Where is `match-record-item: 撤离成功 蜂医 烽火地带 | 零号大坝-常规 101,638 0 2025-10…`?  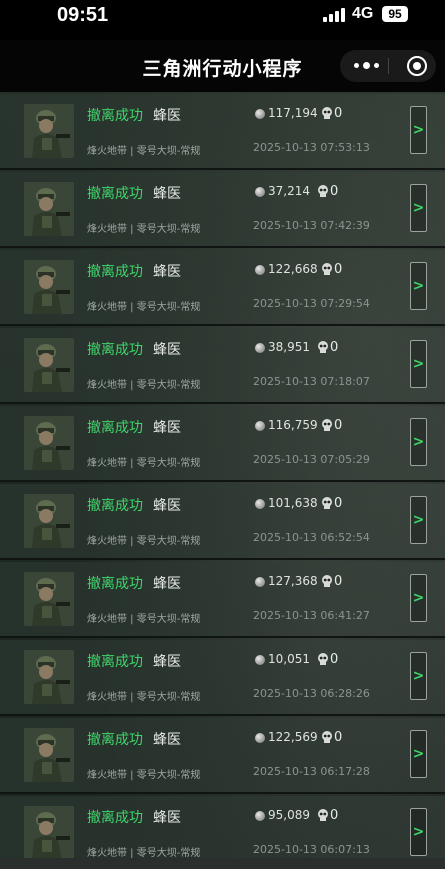 match-record-item: 撤离成功 蜂医 烽火地带 | 零号大坝-常规 101,638 0 2025-10… is located at coordinates (222, 522).